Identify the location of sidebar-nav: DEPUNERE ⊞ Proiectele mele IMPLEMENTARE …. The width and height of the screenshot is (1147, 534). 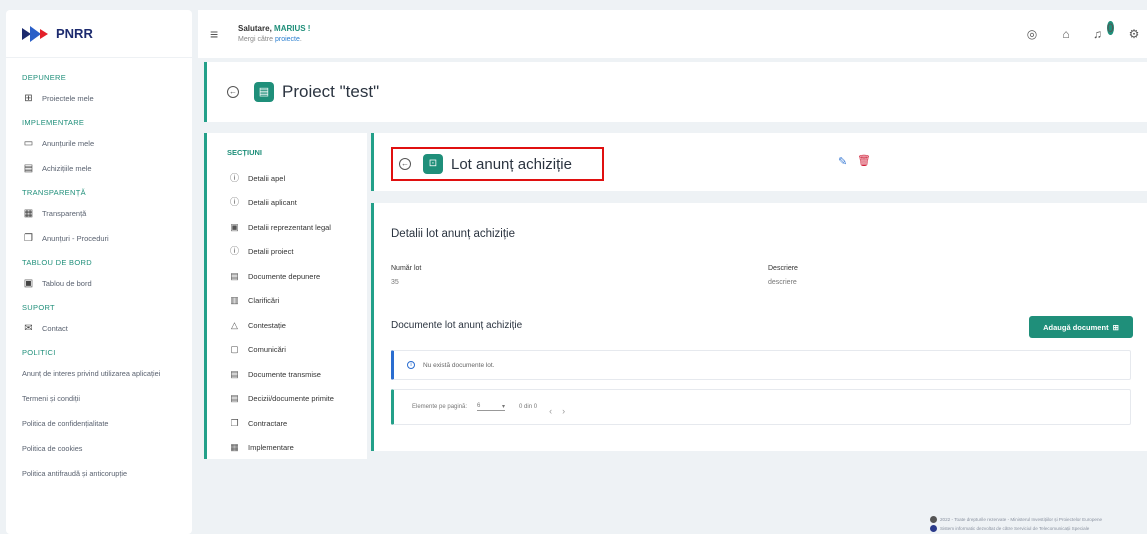
(99, 272).